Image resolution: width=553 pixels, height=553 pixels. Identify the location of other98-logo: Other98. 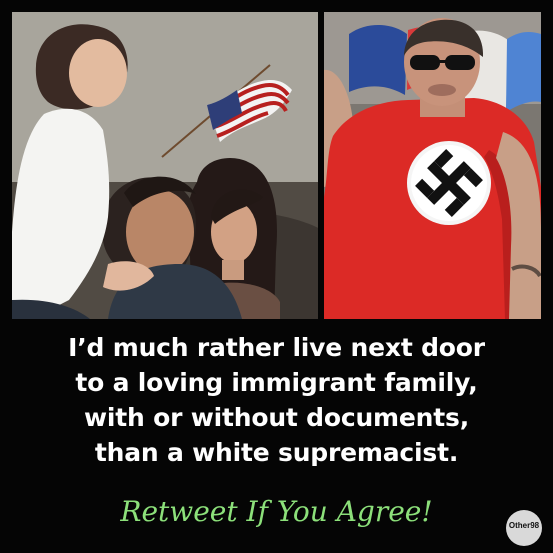
(524, 528).